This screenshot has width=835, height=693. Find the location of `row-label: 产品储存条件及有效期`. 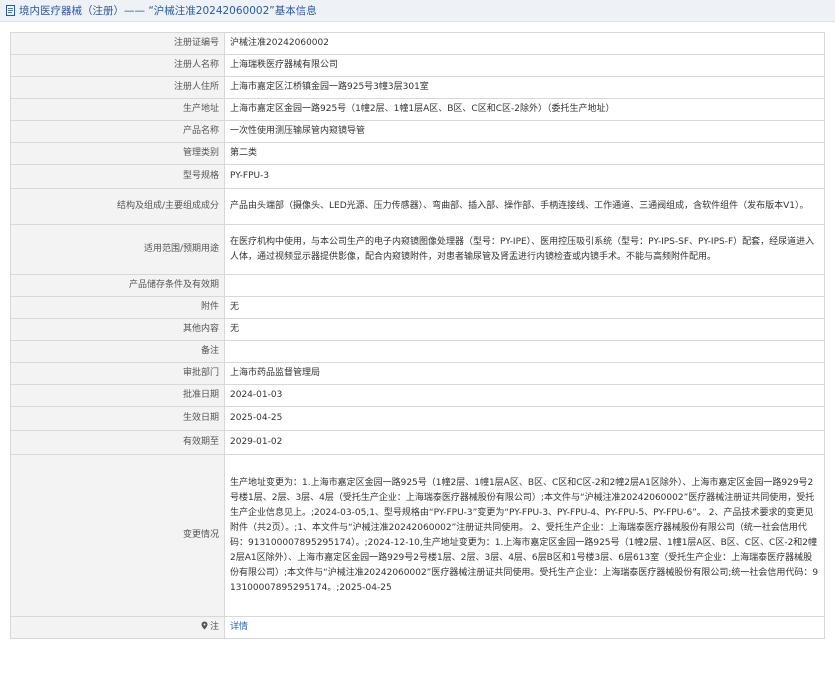

row-label: 产品储存条件及有效期 is located at coordinates (117, 285).